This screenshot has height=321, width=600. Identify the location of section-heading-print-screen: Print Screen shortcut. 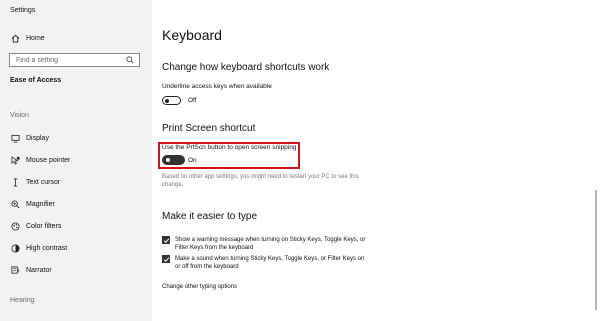
(209, 128).